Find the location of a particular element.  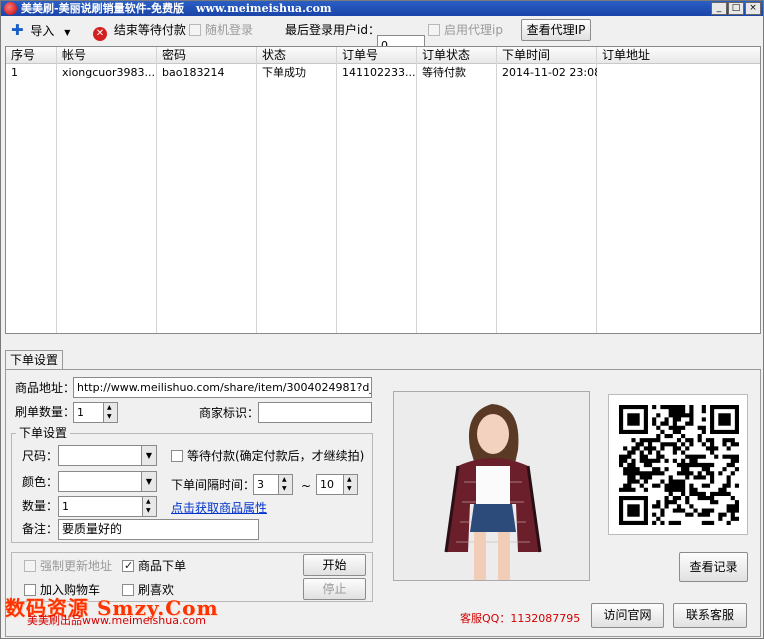

color-label: 颜色： is located at coordinates (40, 482).